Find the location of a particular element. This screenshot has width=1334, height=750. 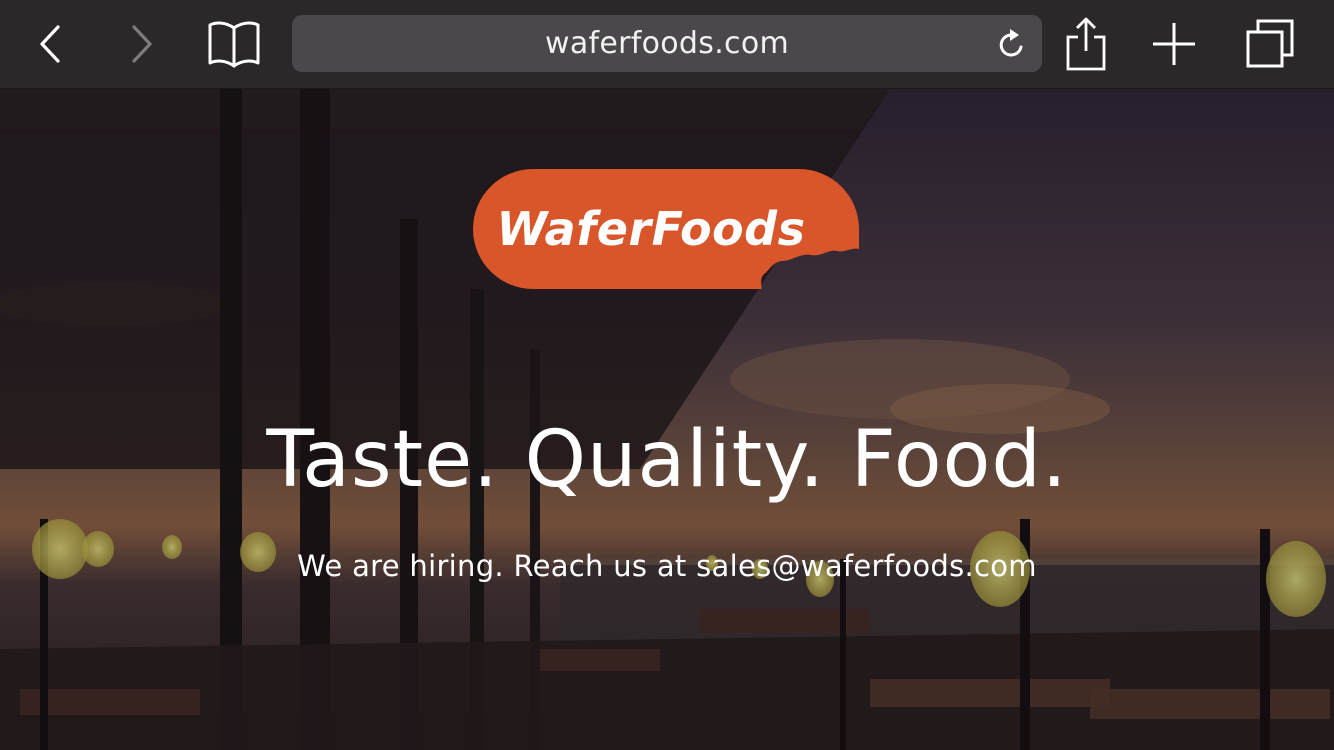

chevron-right-icon is located at coordinates (142, 44).